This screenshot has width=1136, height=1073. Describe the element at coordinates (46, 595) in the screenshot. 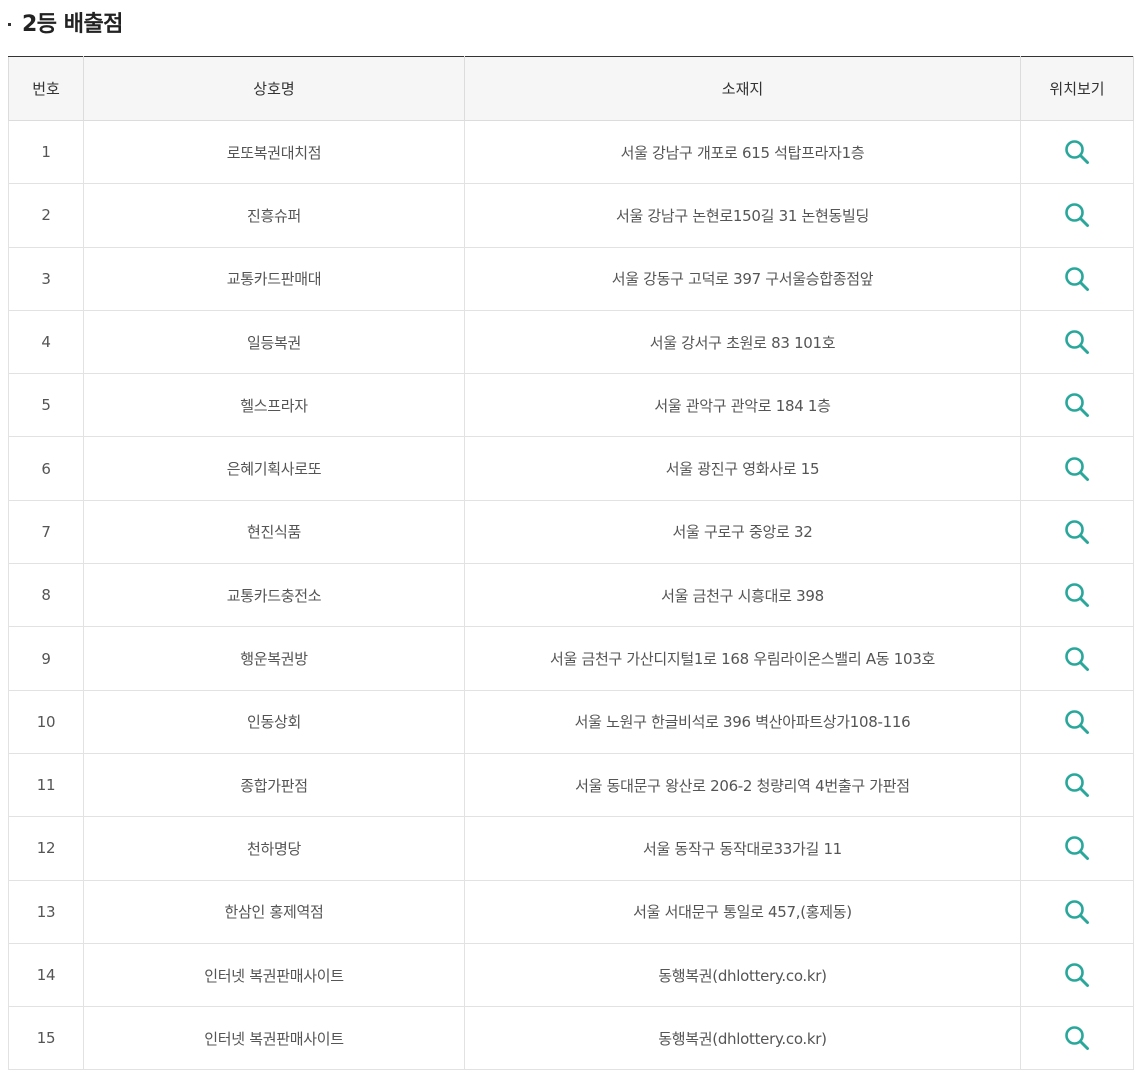

I see `row-number: 8` at that location.